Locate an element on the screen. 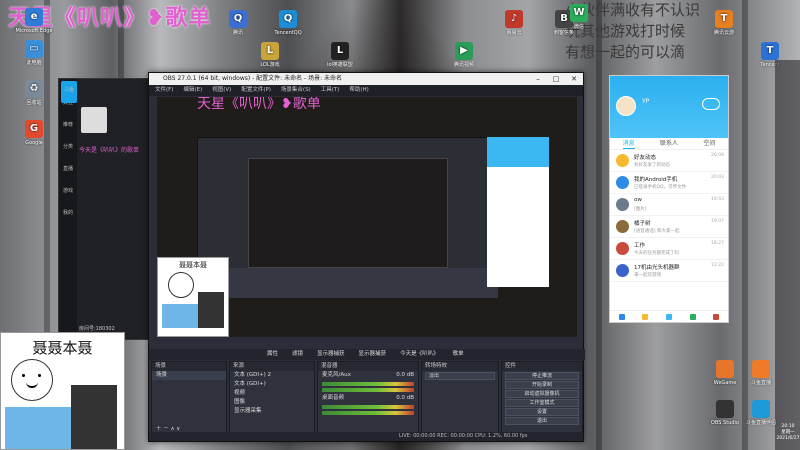 The height and width of the screenshot is (450, 800). qq-conversation: 橘子树 [语音通话] 和大家一起 19:07 is located at coordinates (669, 227).